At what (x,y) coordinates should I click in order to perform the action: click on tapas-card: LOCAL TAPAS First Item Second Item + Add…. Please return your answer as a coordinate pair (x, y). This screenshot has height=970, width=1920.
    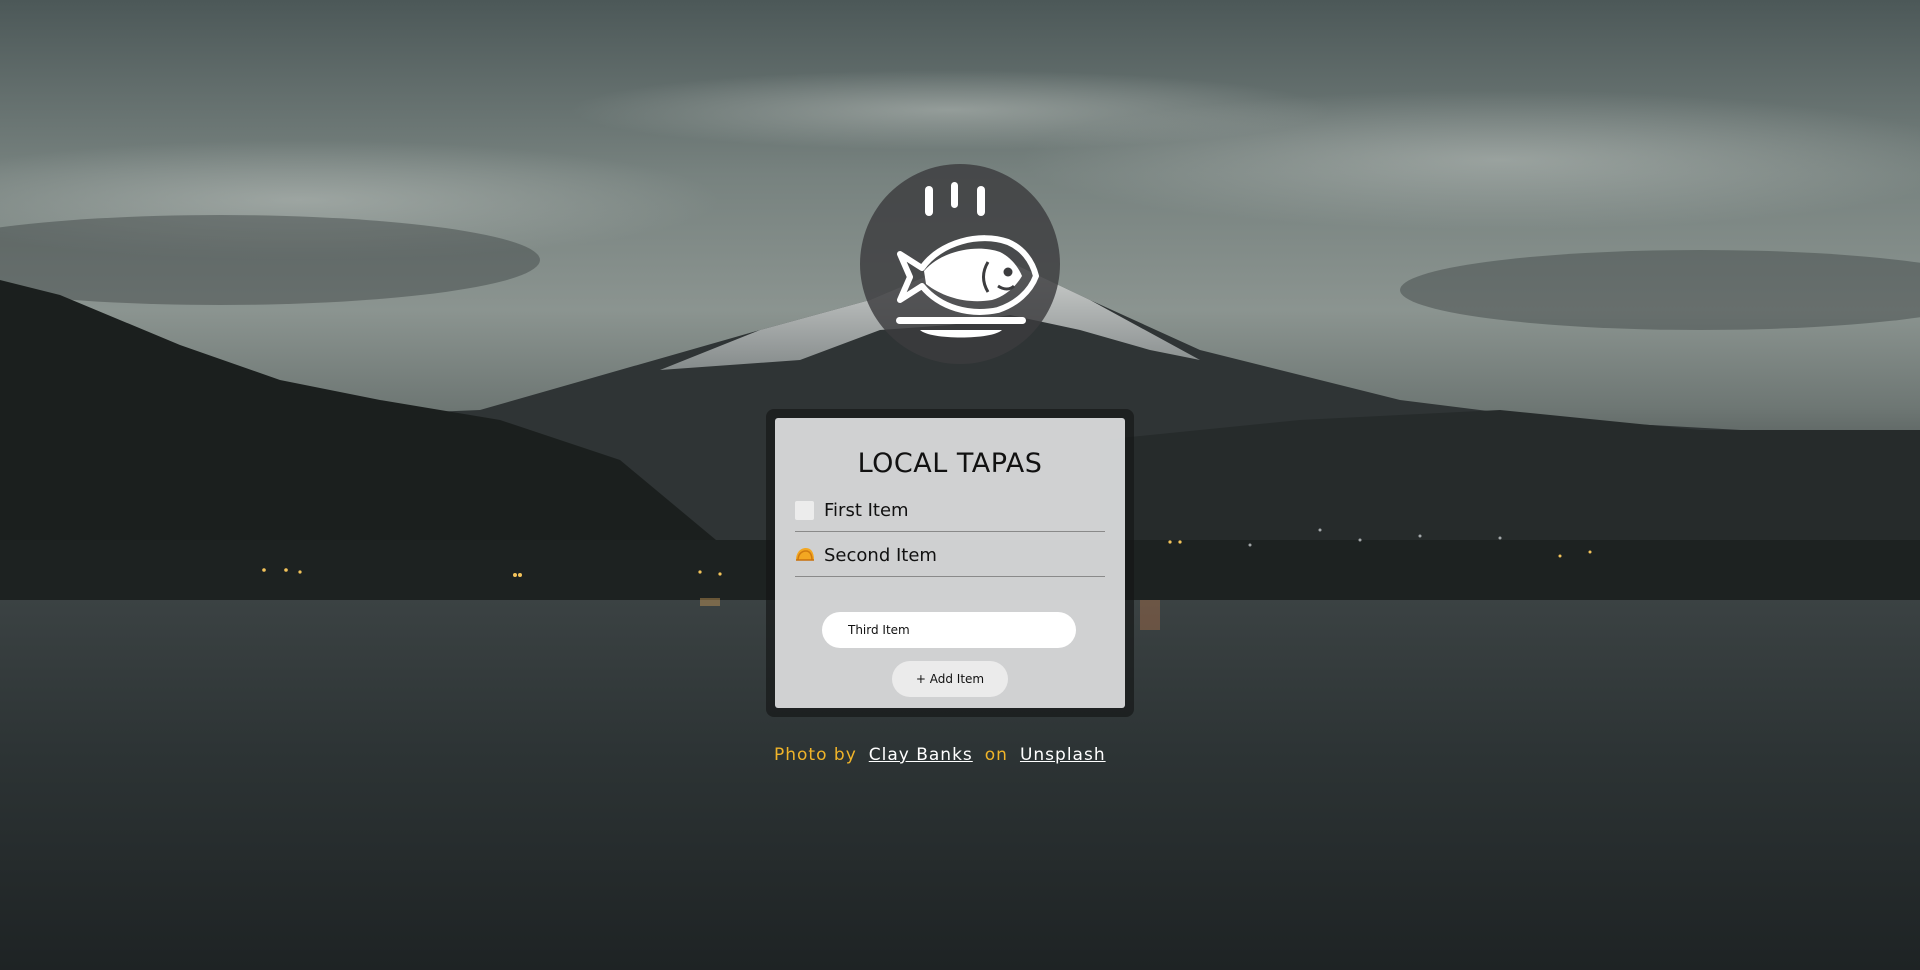
    Looking at the image, I should click on (950, 563).